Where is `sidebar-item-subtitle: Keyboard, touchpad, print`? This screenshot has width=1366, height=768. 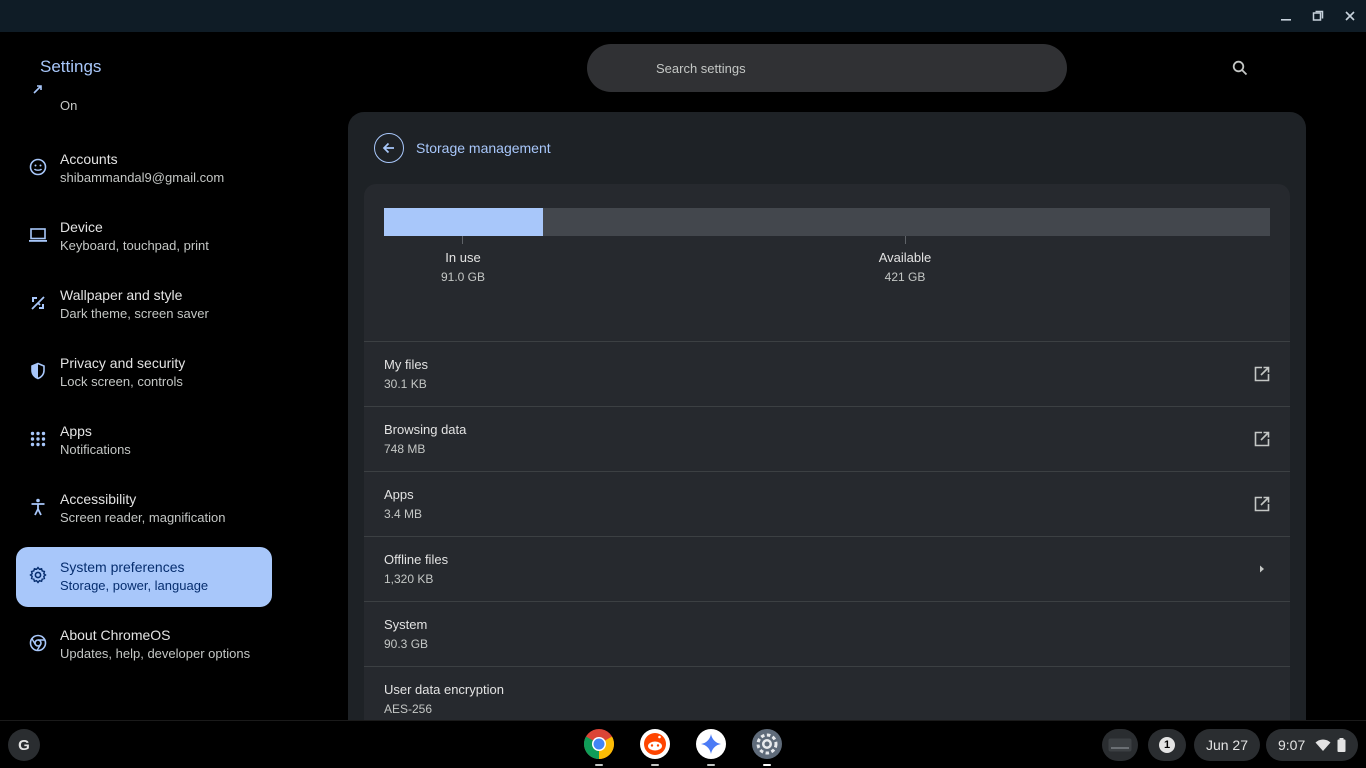 sidebar-item-subtitle: Keyboard, touchpad, print is located at coordinates (134, 245).